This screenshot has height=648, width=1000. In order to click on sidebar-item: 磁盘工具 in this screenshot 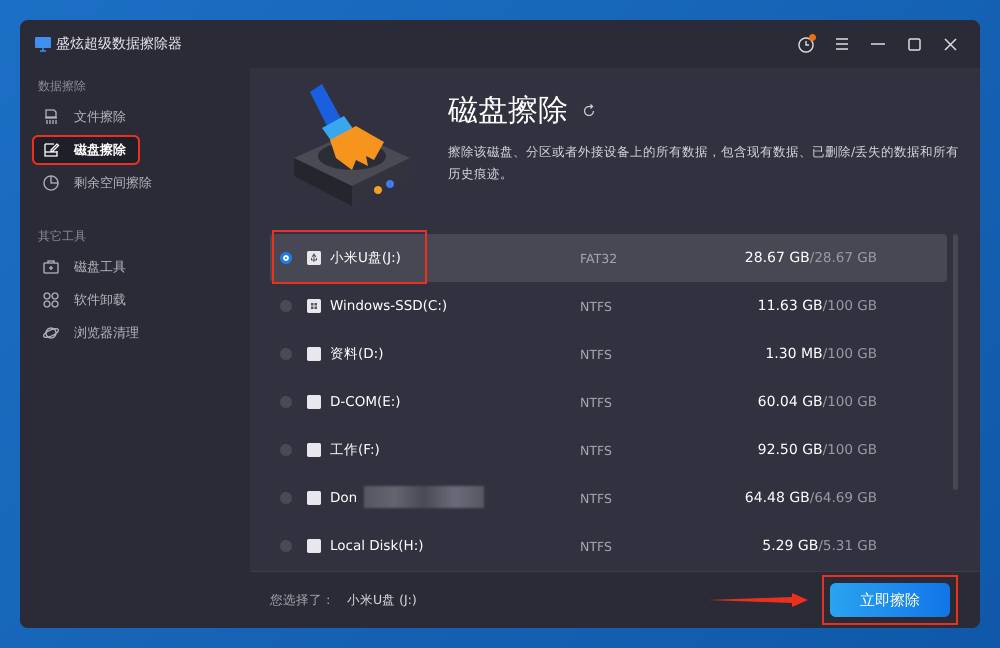, I will do `click(137, 267)`.